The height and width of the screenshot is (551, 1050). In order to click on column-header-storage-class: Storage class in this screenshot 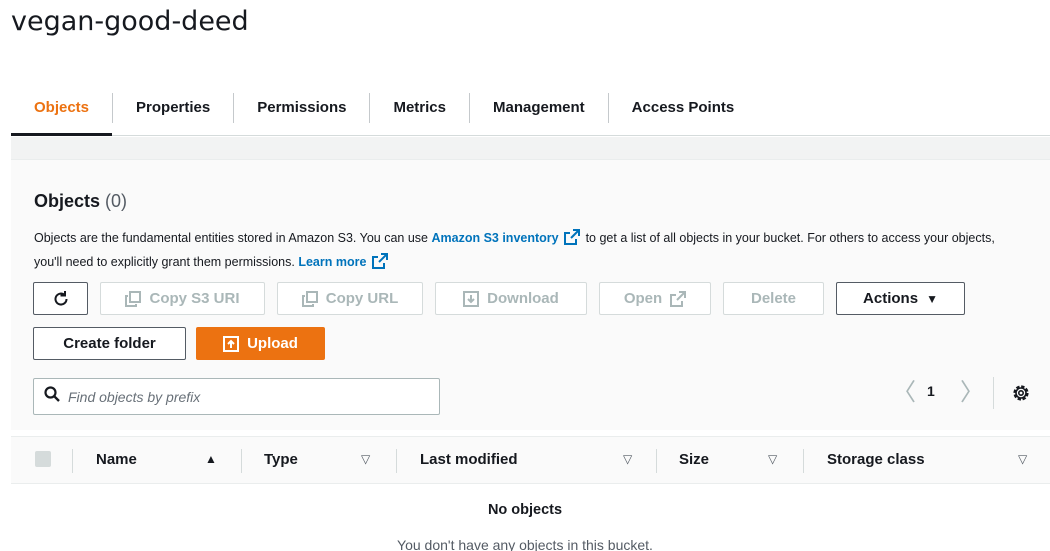, I will do `click(876, 459)`.